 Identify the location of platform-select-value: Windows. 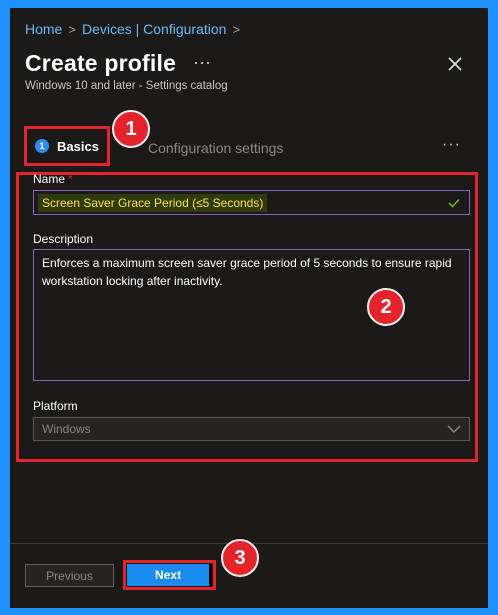
(66, 429).